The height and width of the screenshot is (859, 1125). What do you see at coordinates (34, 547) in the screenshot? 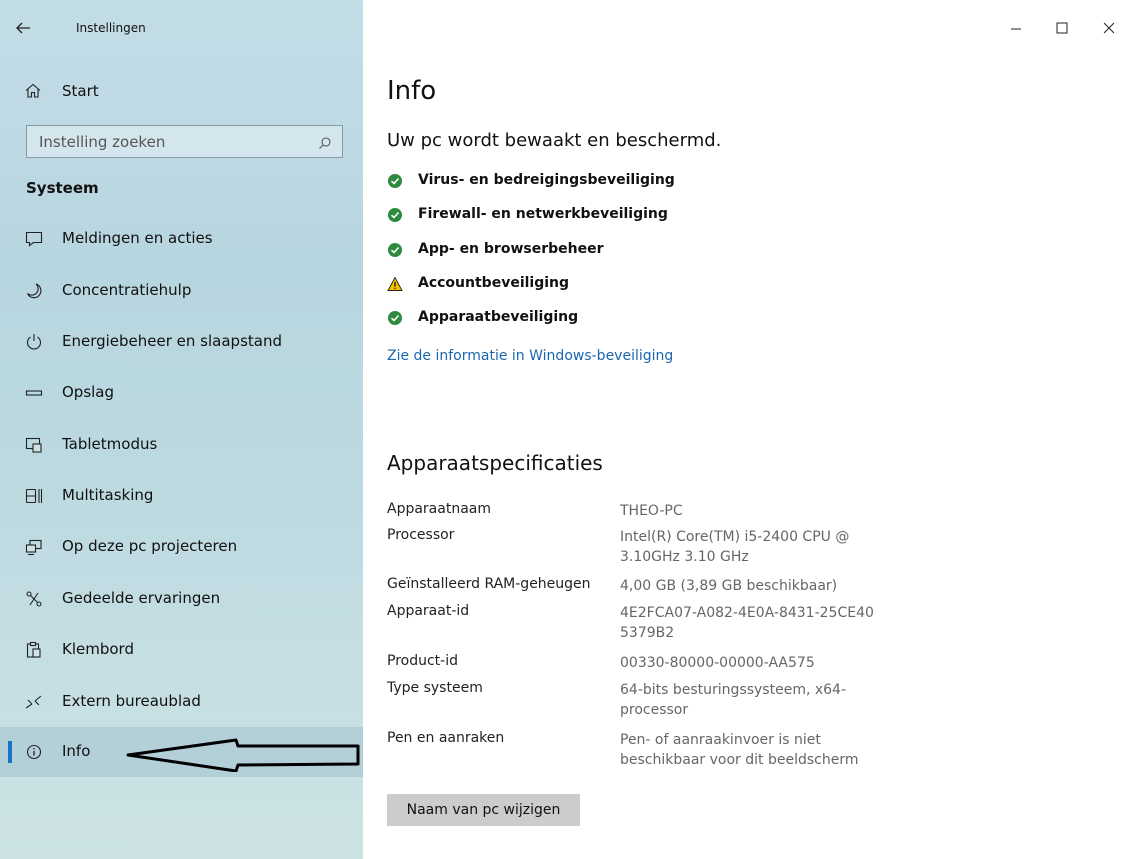
I see `project-icon` at bounding box center [34, 547].